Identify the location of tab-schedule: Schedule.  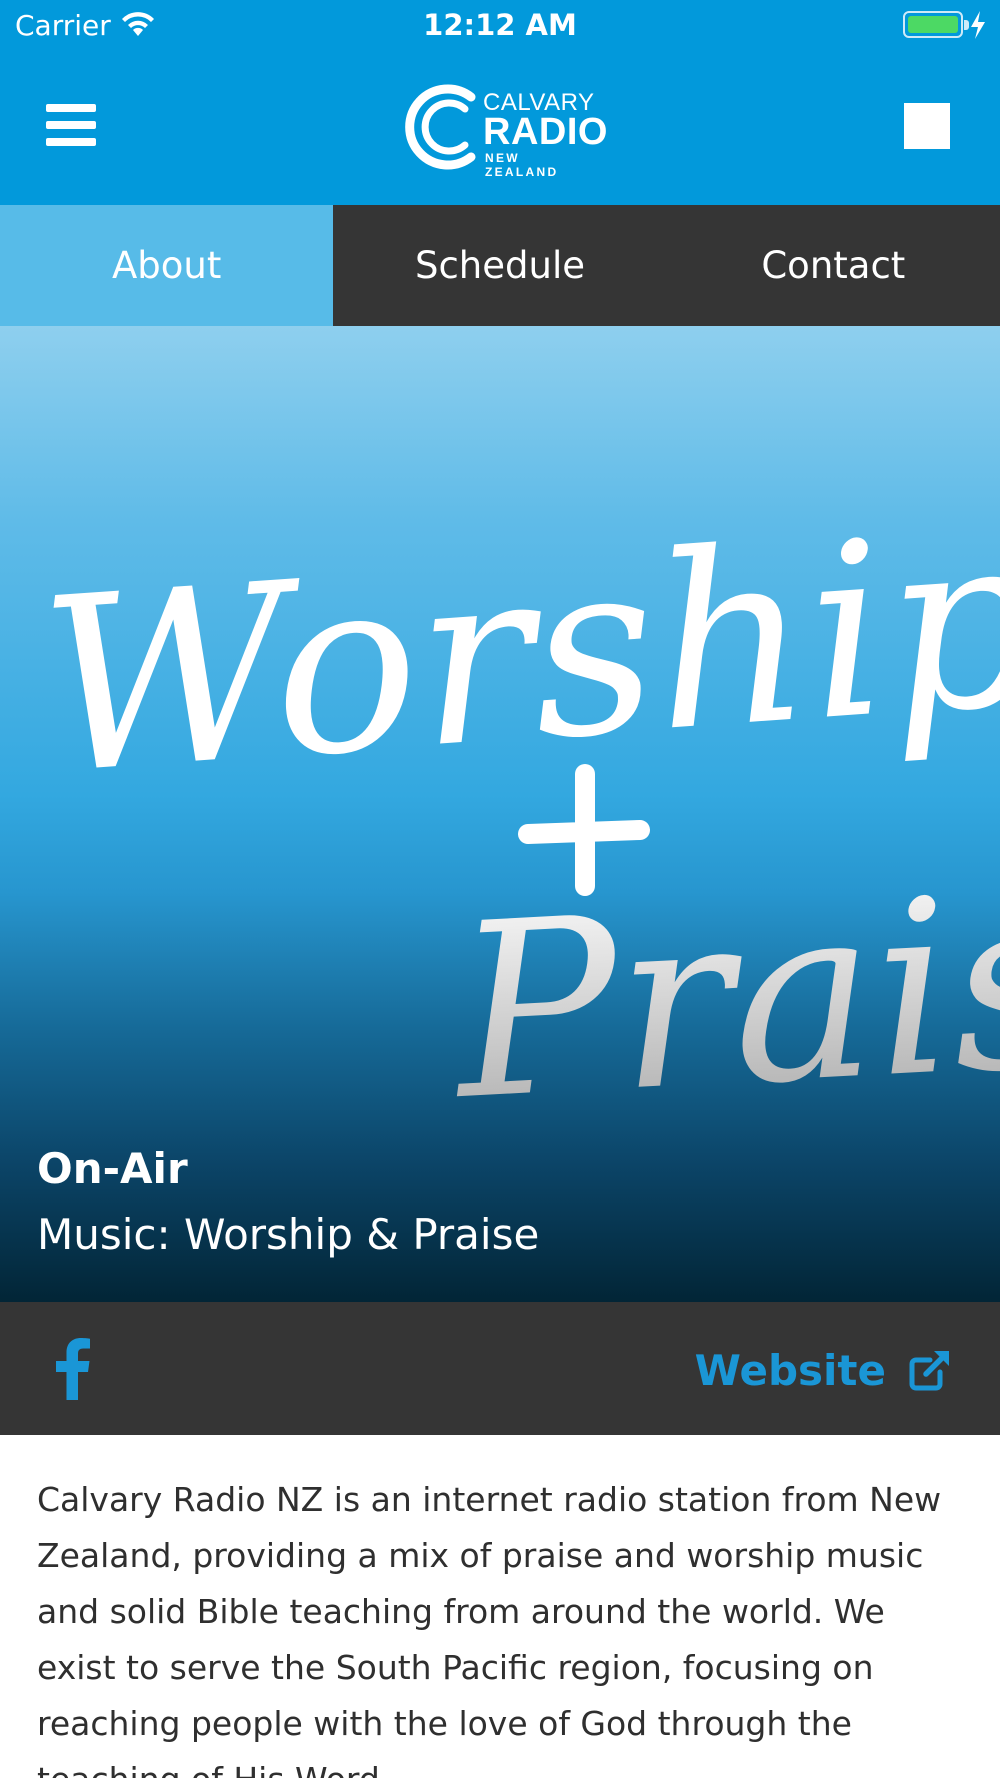
(499, 265).